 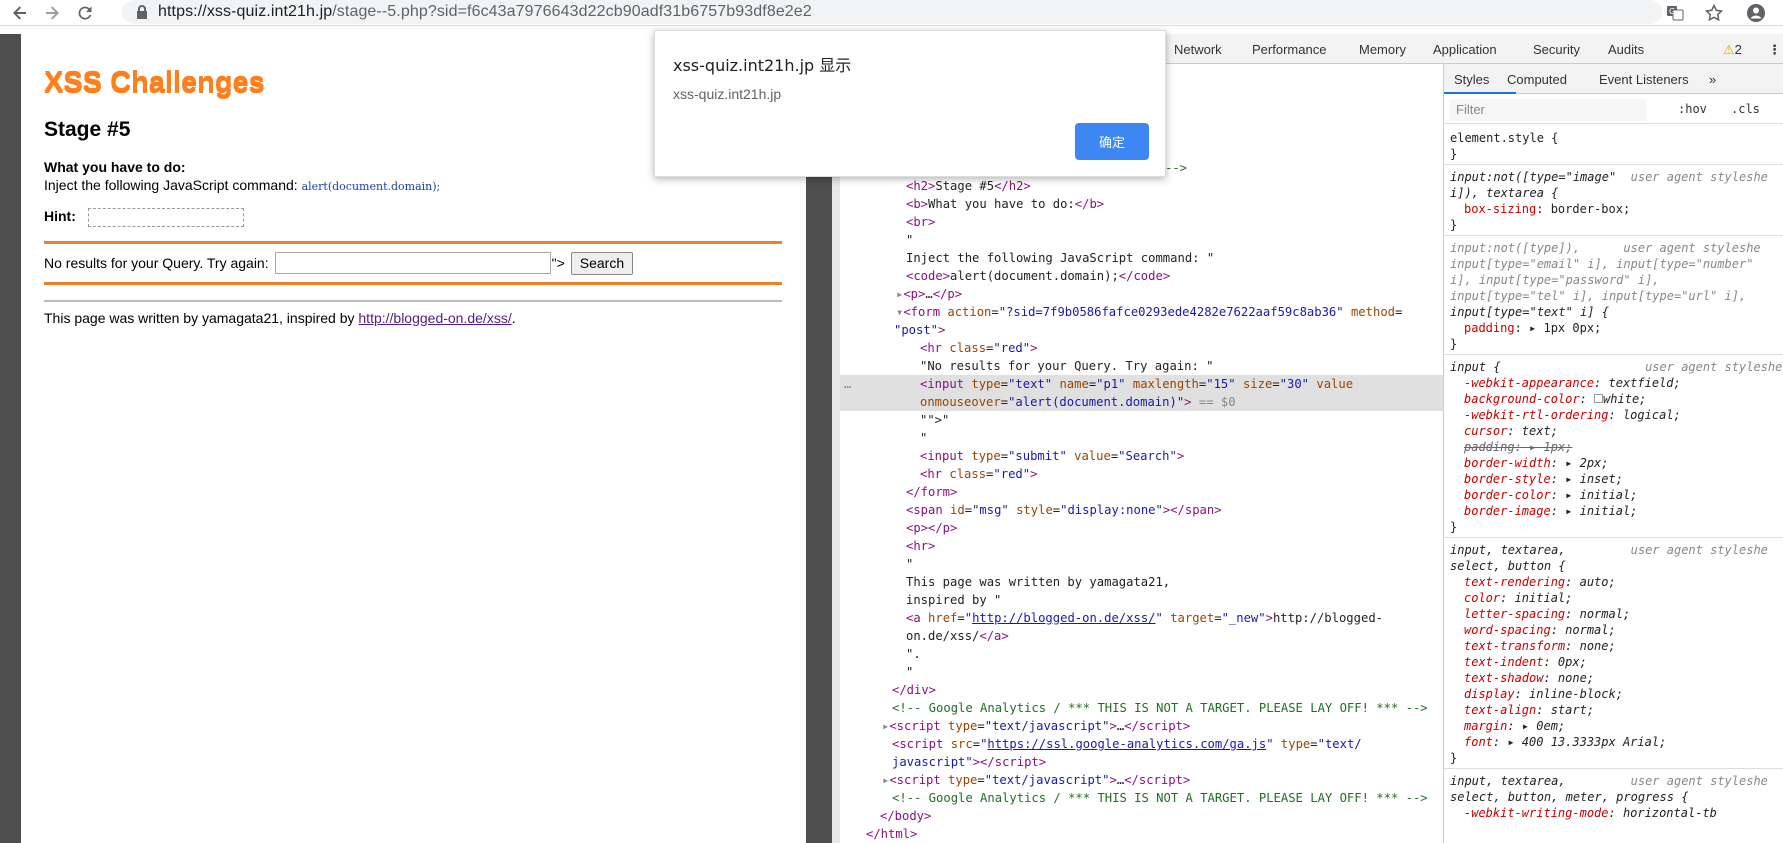 What do you see at coordinates (1533, 328) in the screenshot?
I see `style-prop: padding: ▸ 1px 0px;` at bounding box center [1533, 328].